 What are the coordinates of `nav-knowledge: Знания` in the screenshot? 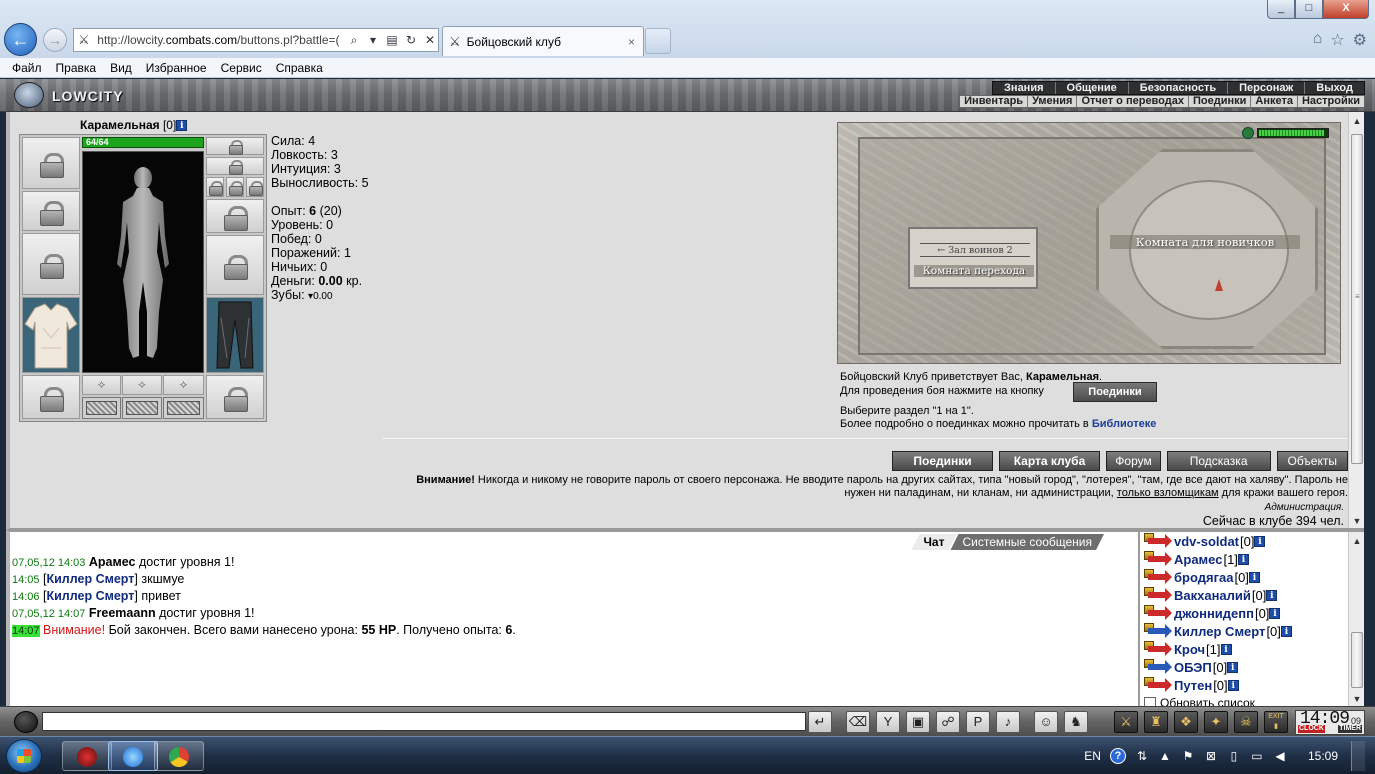 It's located at (1023, 88).